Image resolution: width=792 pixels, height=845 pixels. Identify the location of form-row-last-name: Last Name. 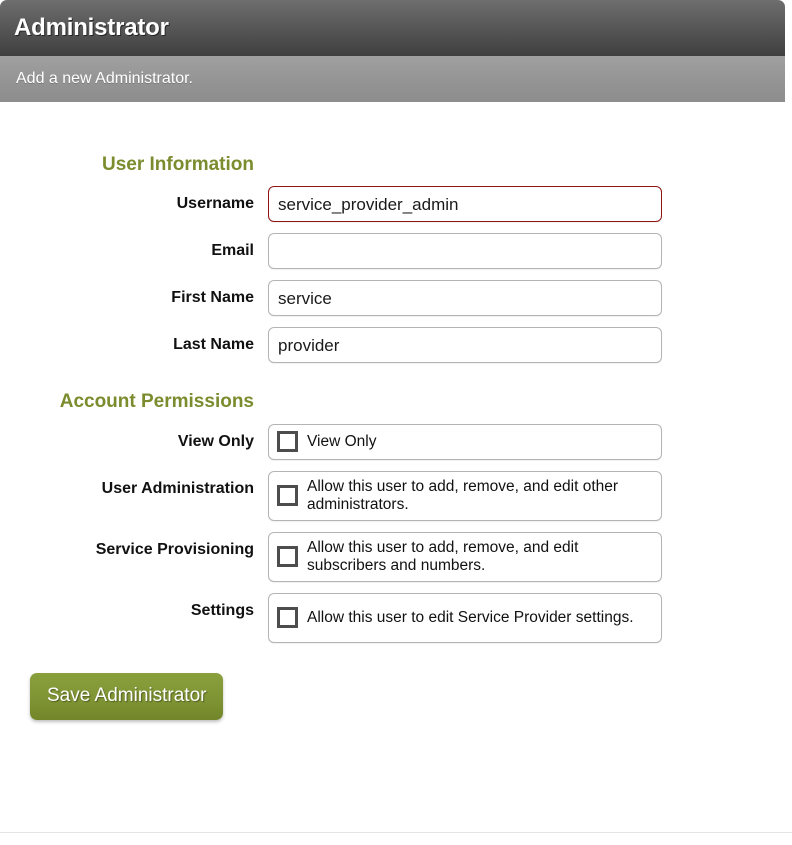
(396, 345).